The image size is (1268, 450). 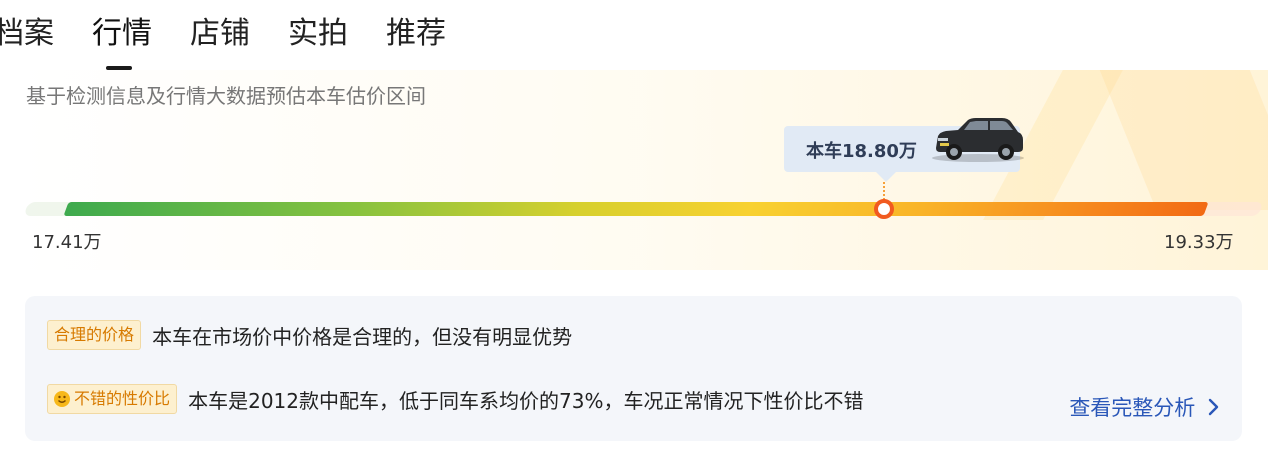 What do you see at coordinates (636, 209) in the screenshot?
I see `price-range-bar` at bounding box center [636, 209].